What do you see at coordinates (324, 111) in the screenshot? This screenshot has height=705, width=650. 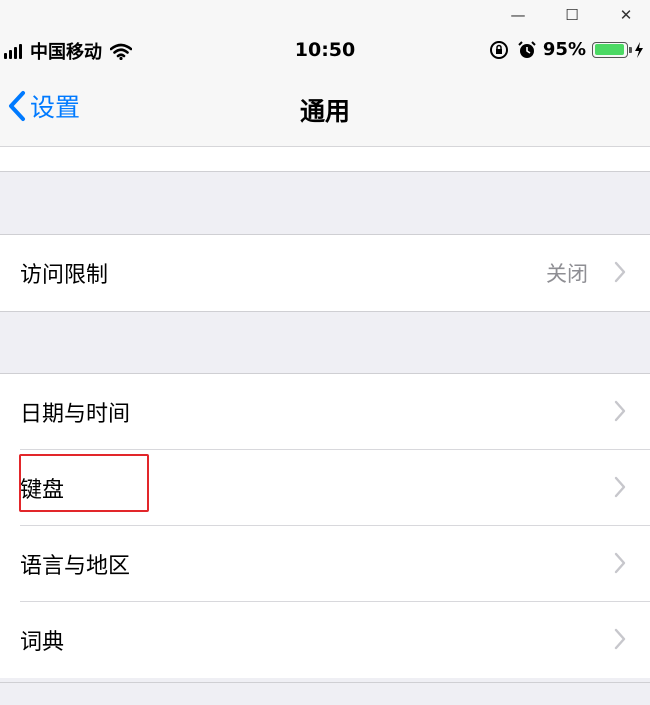 I see `page-title: 通用` at bounding box center [324, 111].